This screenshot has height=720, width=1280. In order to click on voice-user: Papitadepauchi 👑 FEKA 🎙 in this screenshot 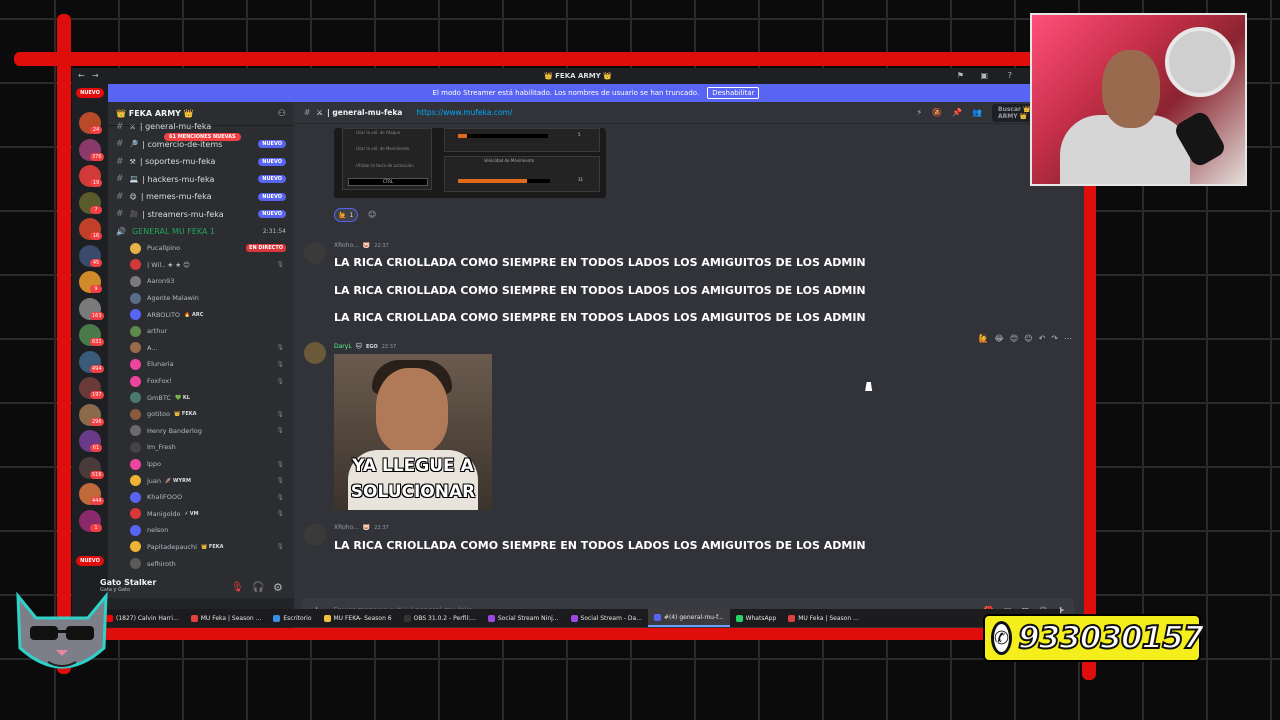, I will do `click(201, 547)`.